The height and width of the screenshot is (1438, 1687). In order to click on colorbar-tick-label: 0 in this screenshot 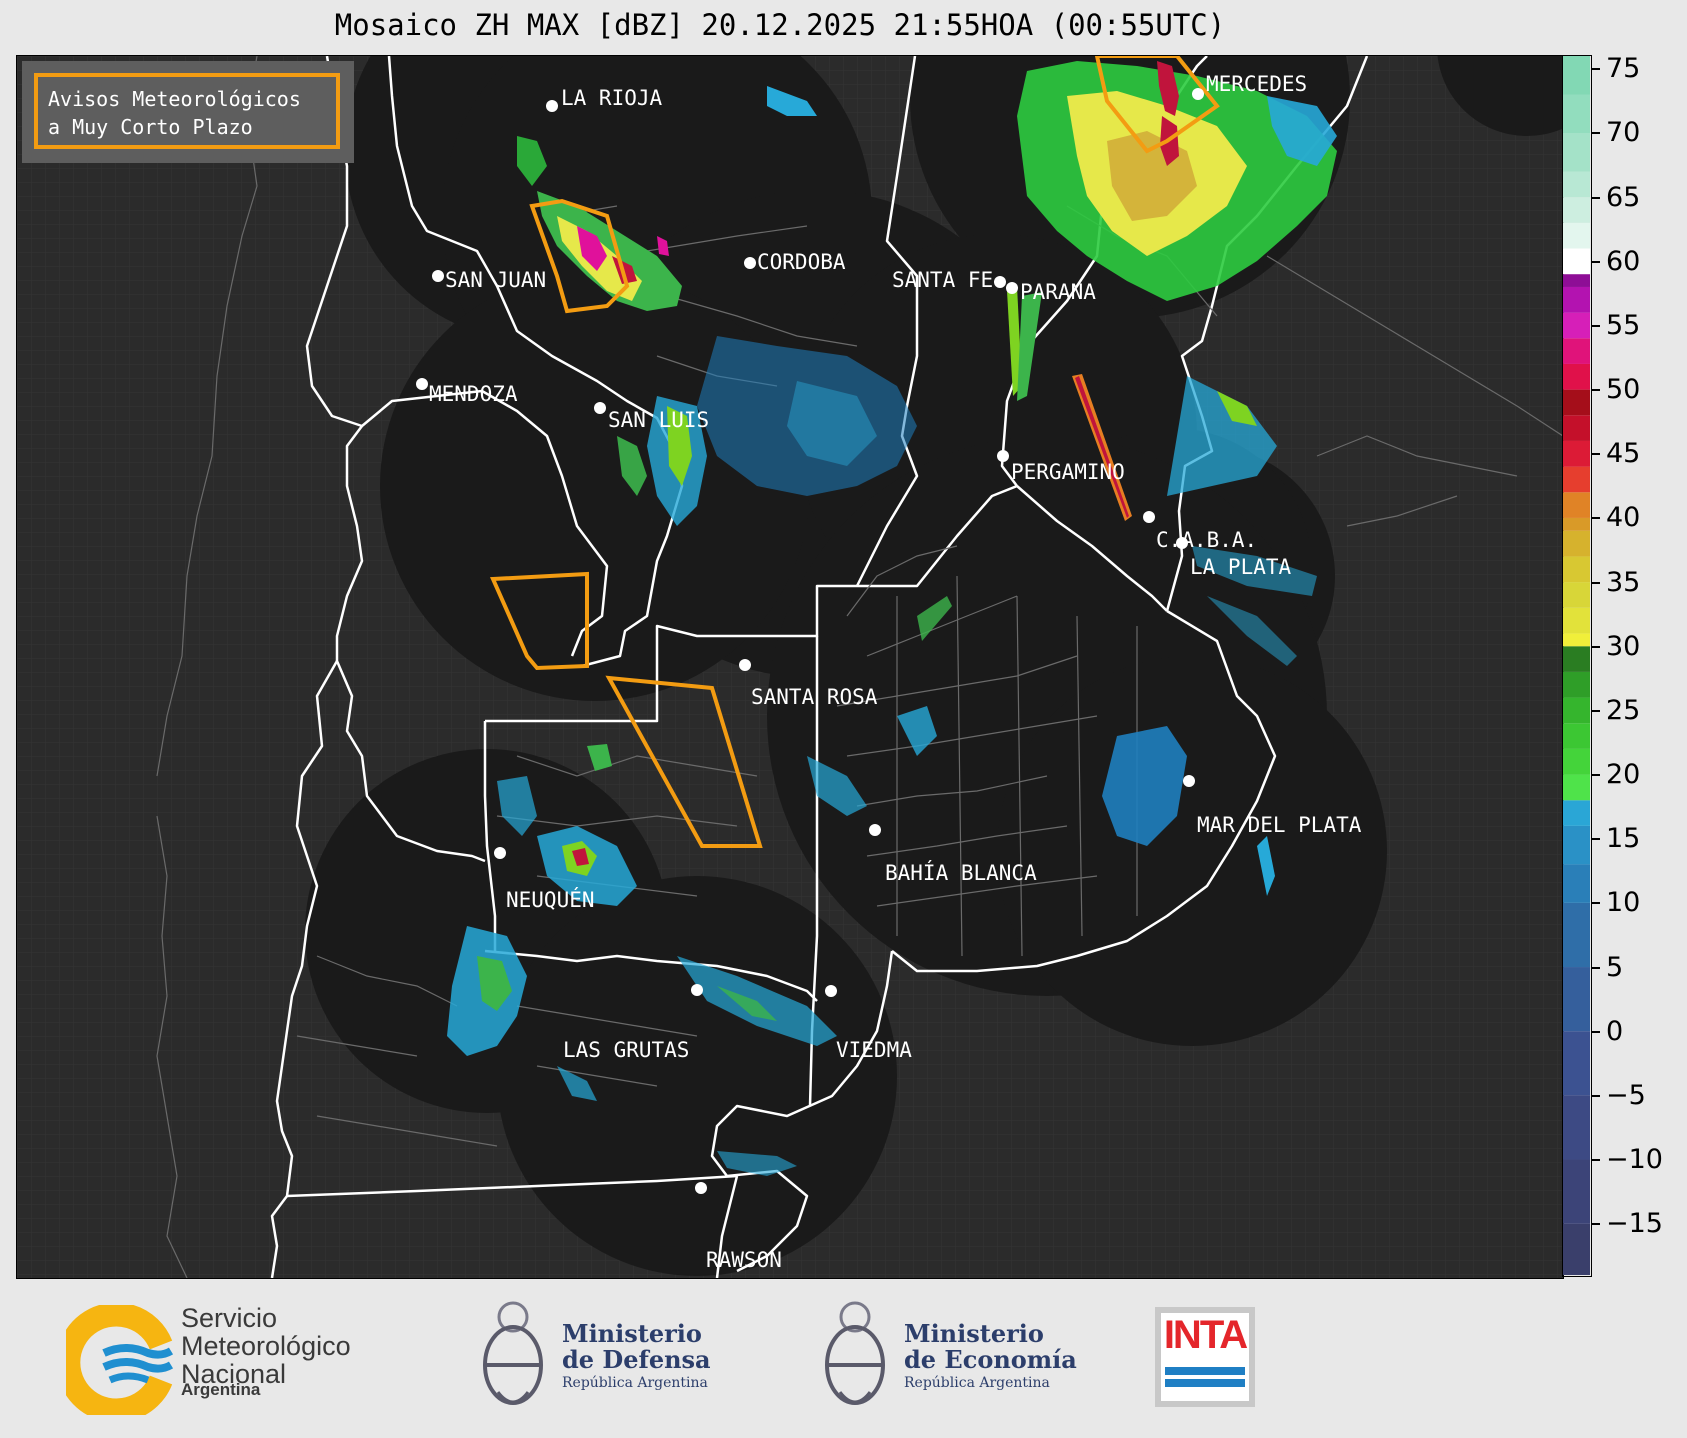, I will do `click(1615, 1031)`.